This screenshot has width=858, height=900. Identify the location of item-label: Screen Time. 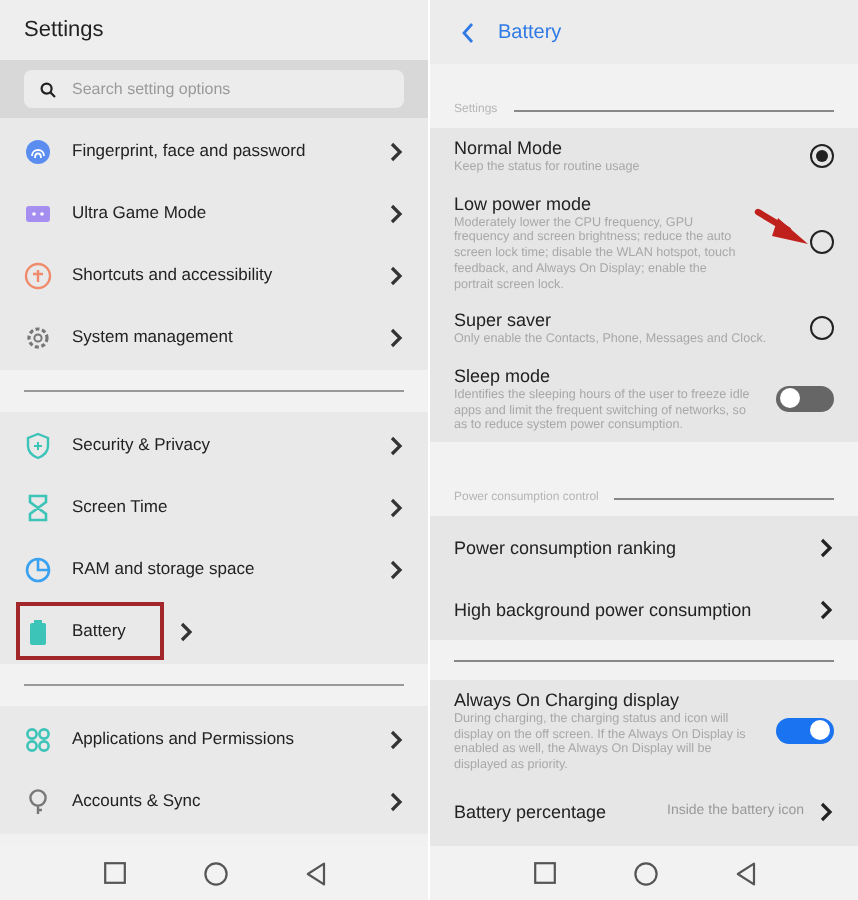
(120, 507).